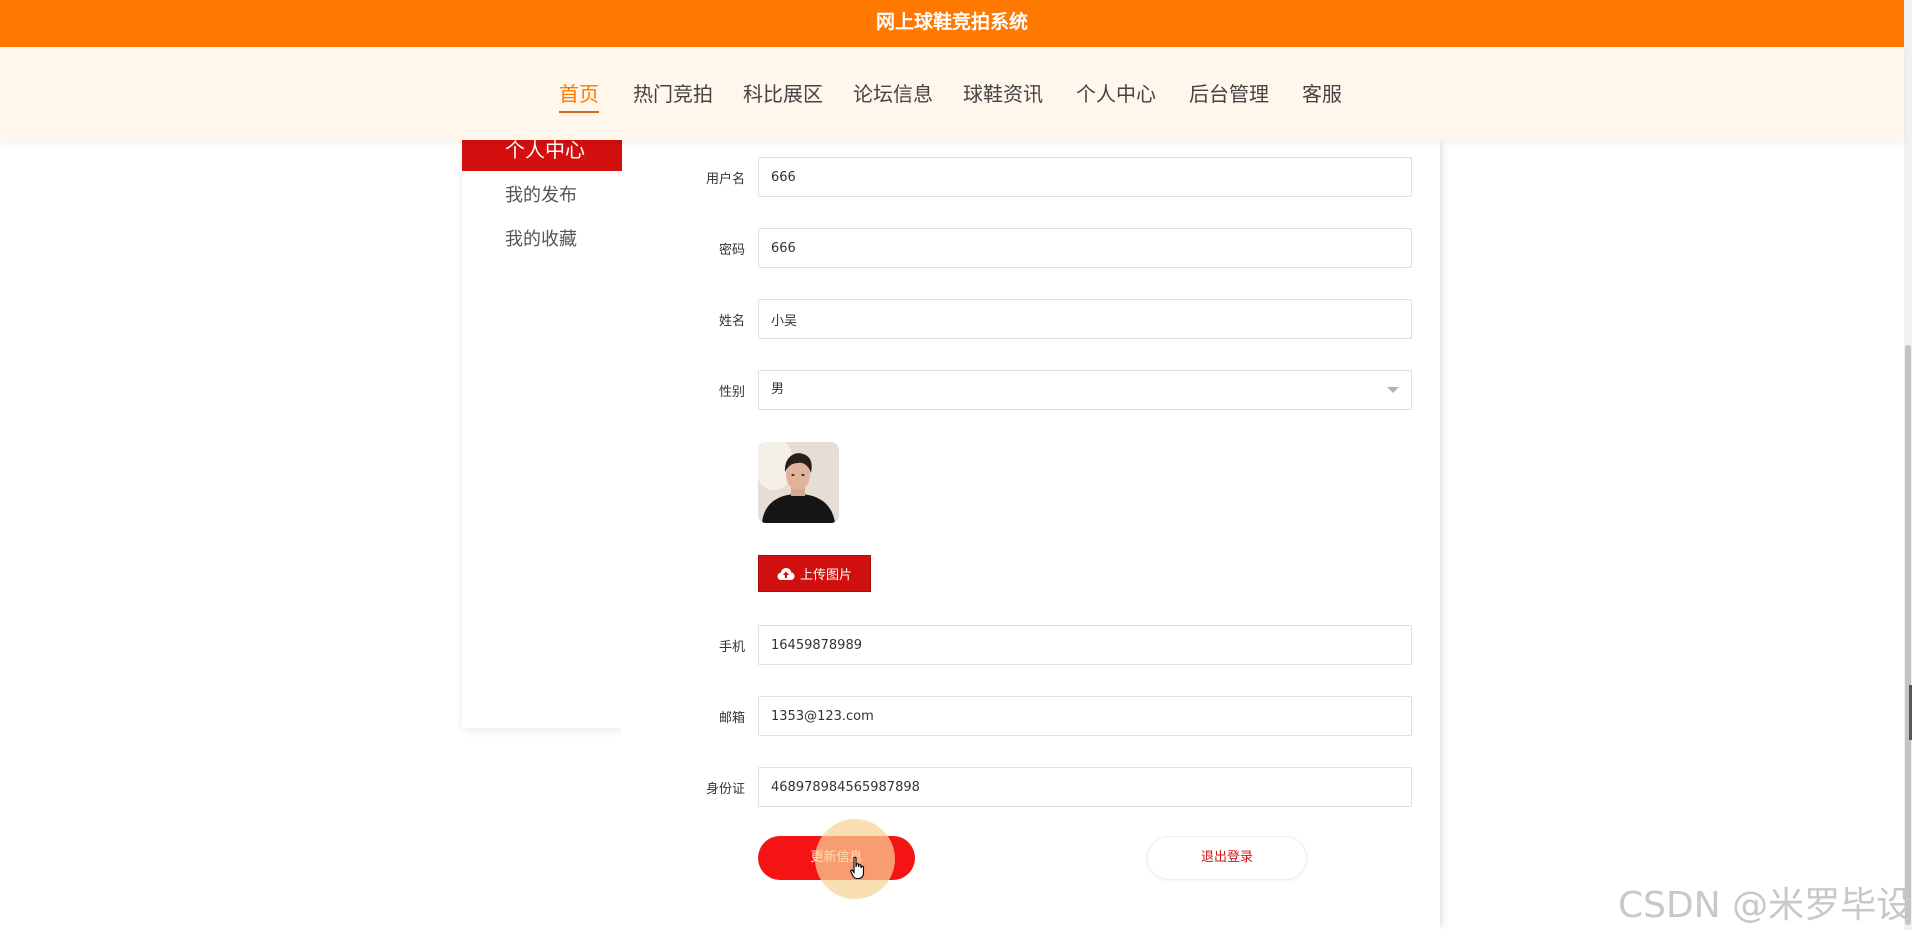 The width and height of the screenshot is (1912, 930). Describe the element at coordinates (725, 179) in the screenshot. I see `username-label: 用户名` at that location.